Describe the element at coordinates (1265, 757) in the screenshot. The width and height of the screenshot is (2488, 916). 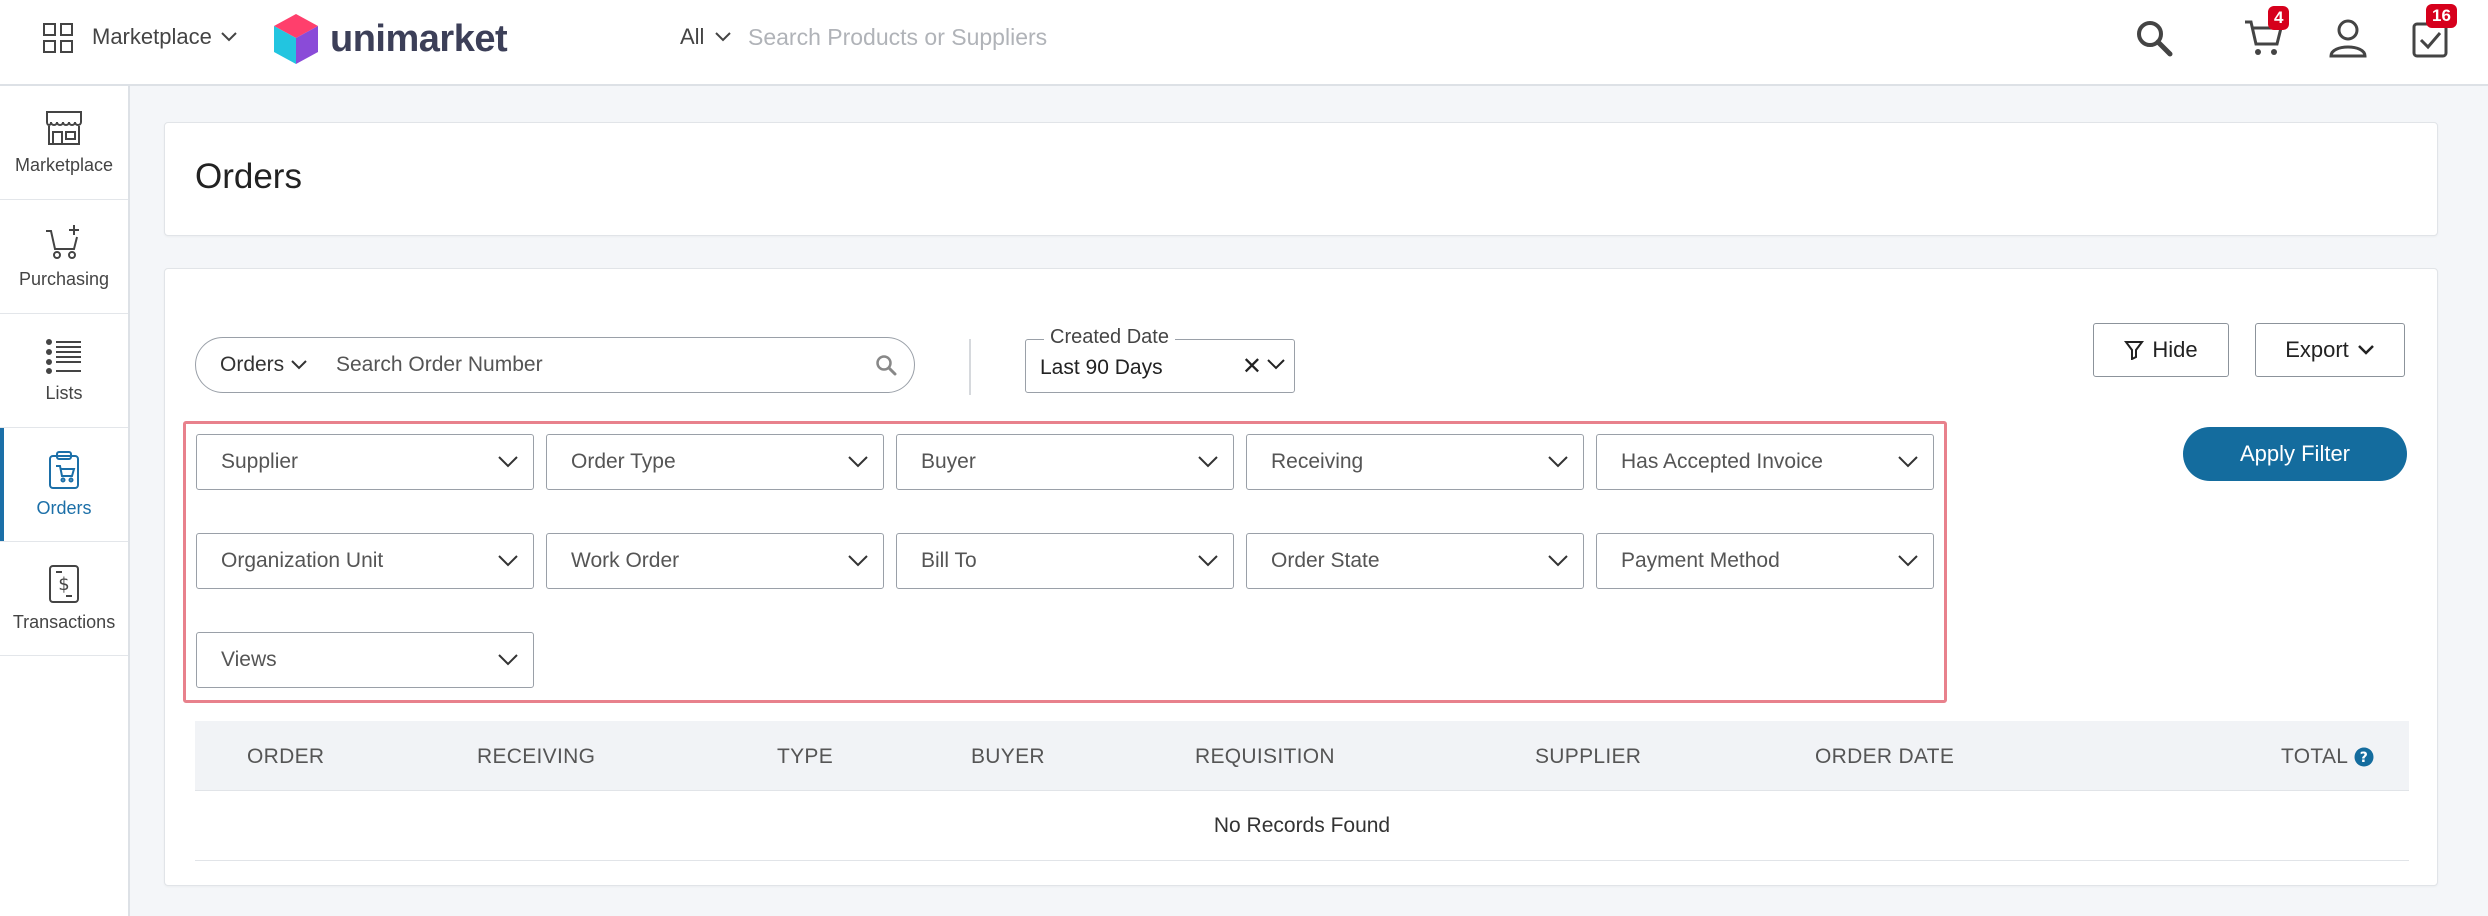
I see `column-header-requisition: REQUISITION` at that location.